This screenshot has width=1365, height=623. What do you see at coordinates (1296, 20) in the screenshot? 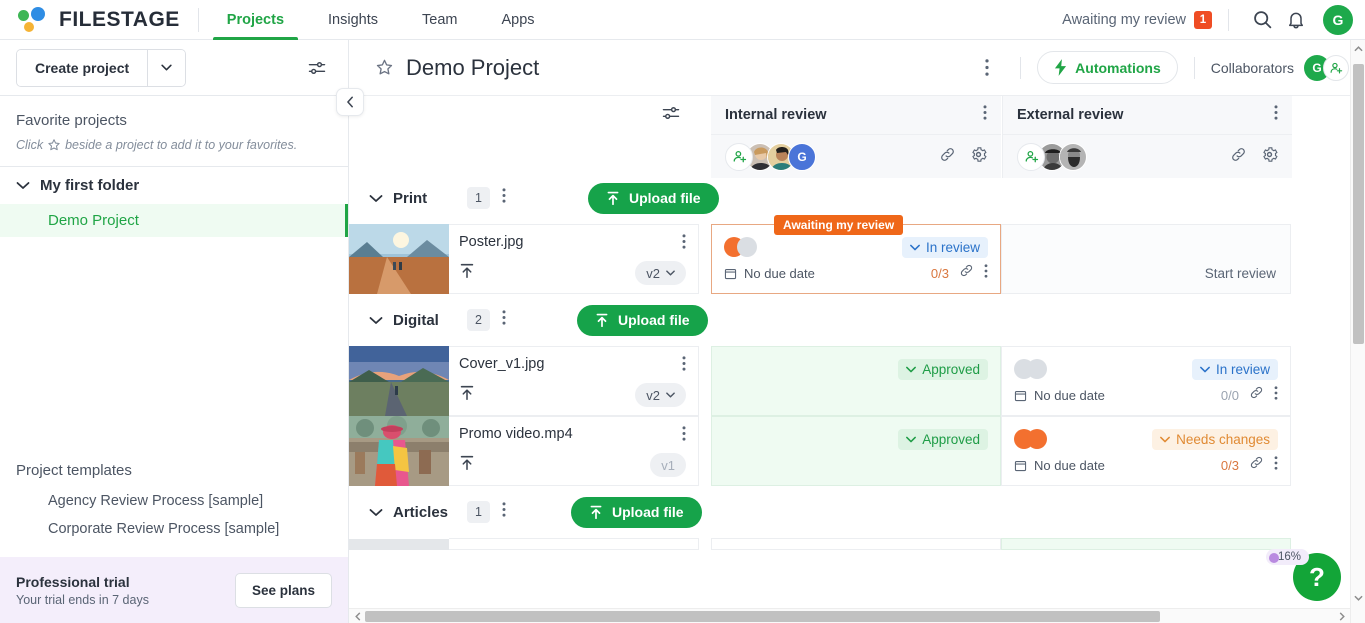
I see `notifications-bell-icon` at bounding box center [1296, 20].